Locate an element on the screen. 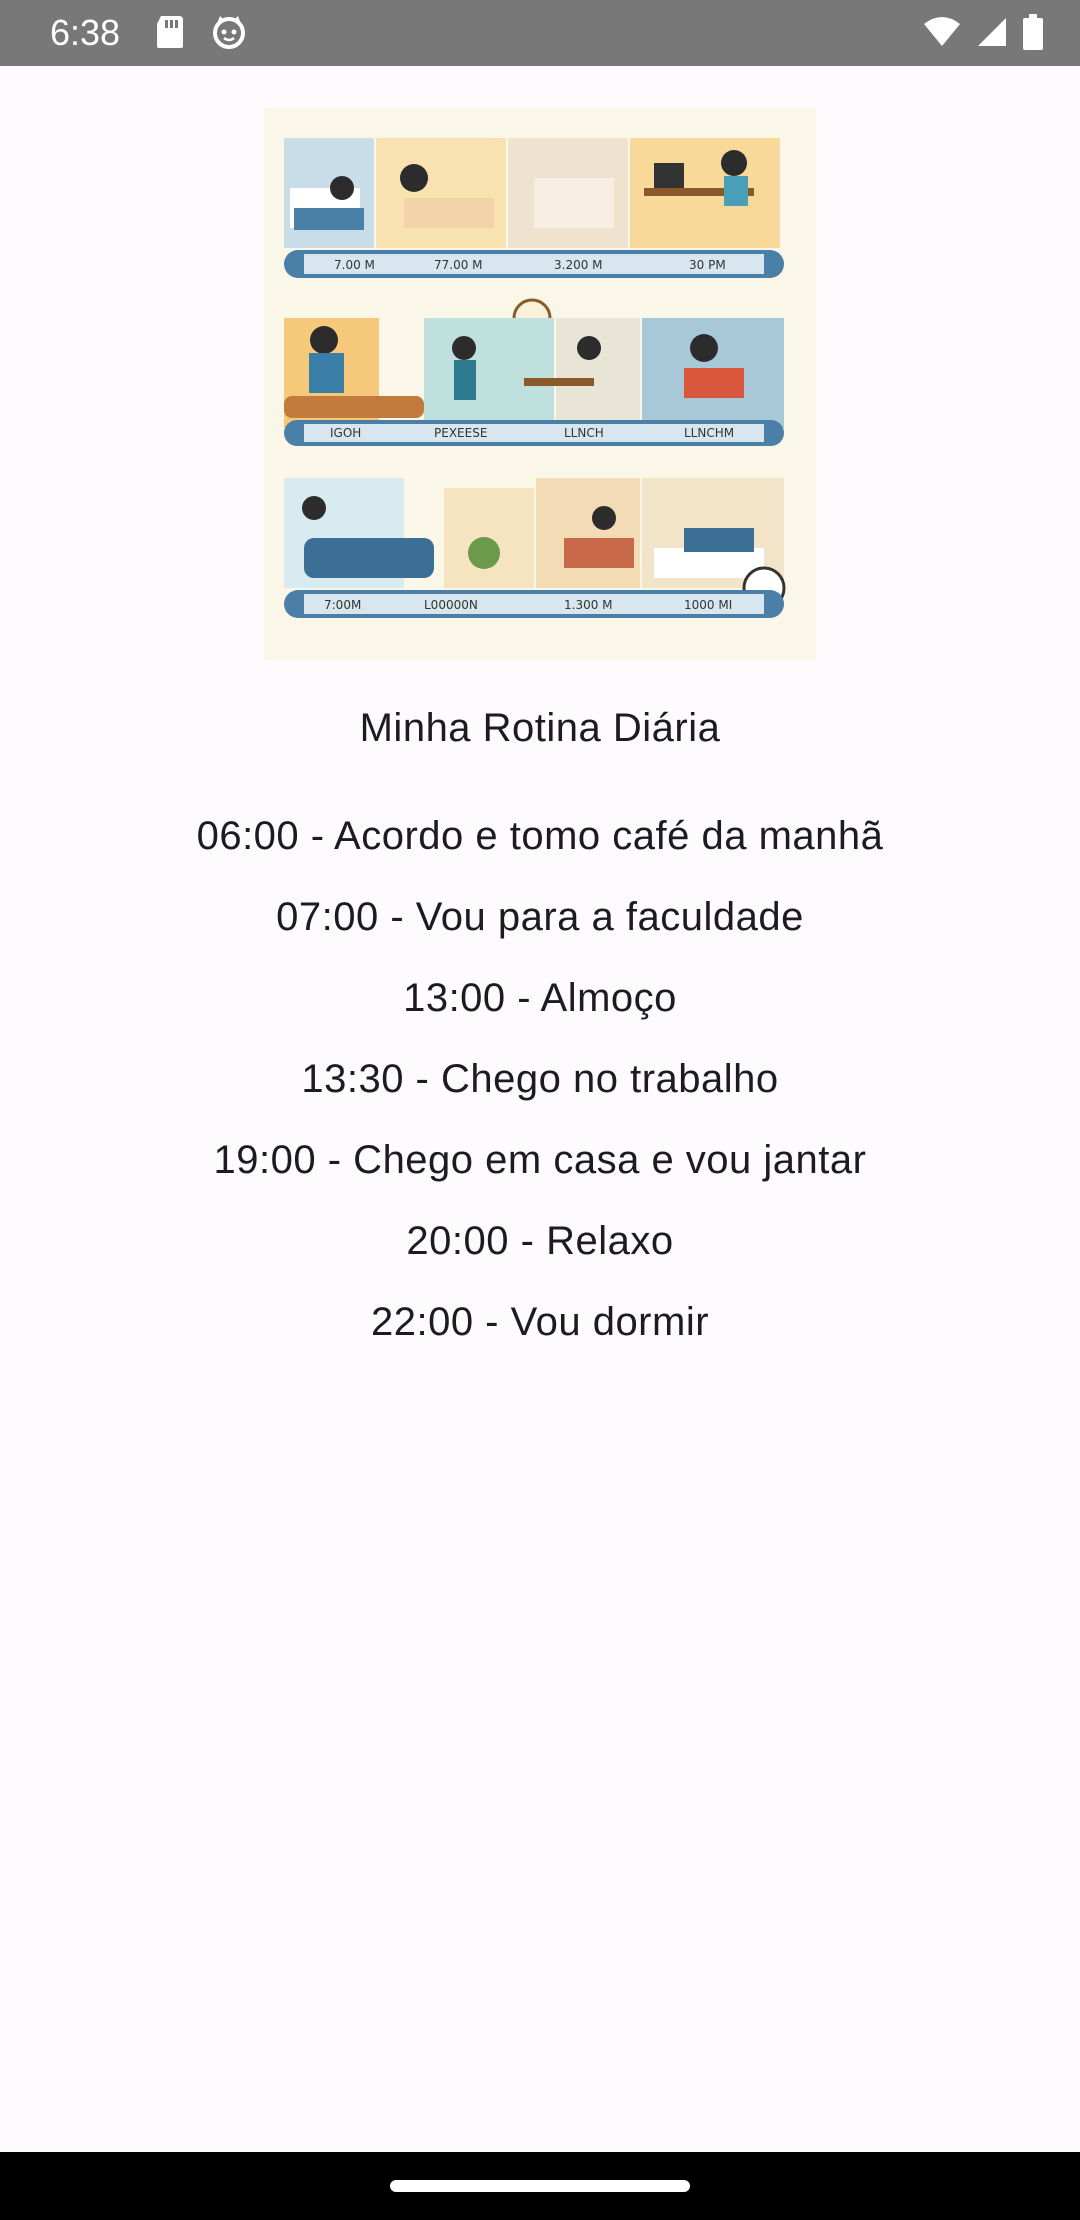 This screenshot has height=2220, width=1080. status-icons-right is located at coordinates (983, 34).